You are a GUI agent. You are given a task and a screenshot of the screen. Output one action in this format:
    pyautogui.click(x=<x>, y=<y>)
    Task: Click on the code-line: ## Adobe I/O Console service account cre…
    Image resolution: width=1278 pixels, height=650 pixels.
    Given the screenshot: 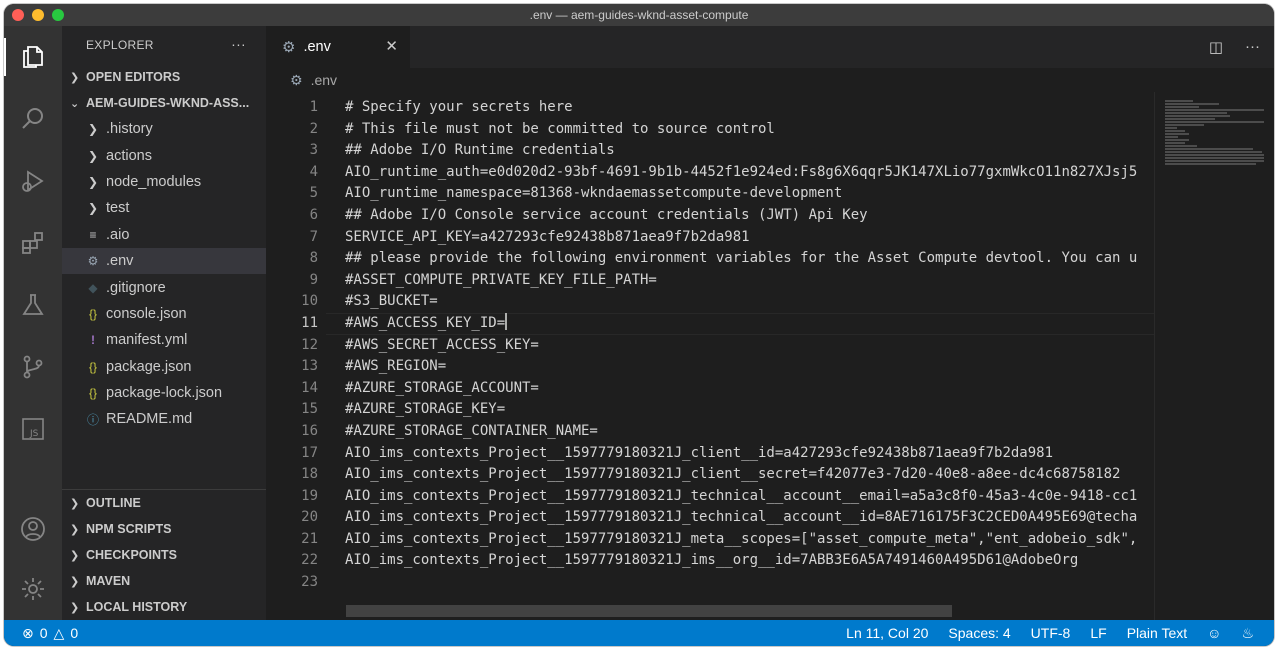 What is the action you would take?
    pyautogui.click(x=749, y=216)
    